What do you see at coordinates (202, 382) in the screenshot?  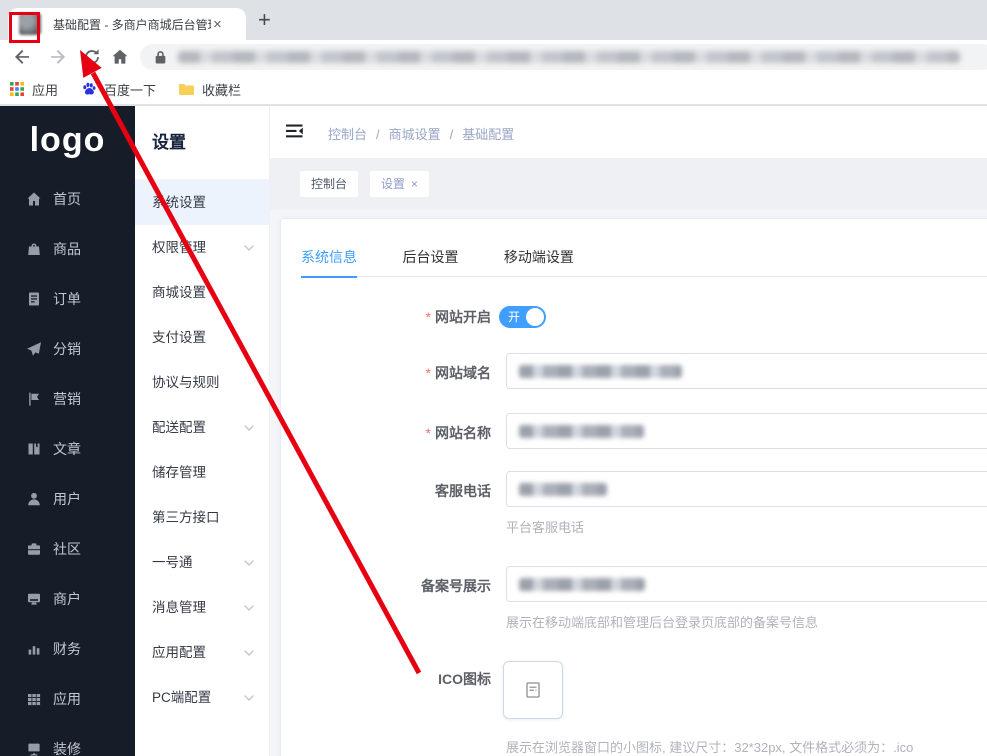 I see `submenu-item-agreement: 协议与规则` at bounding box center [202, 382].